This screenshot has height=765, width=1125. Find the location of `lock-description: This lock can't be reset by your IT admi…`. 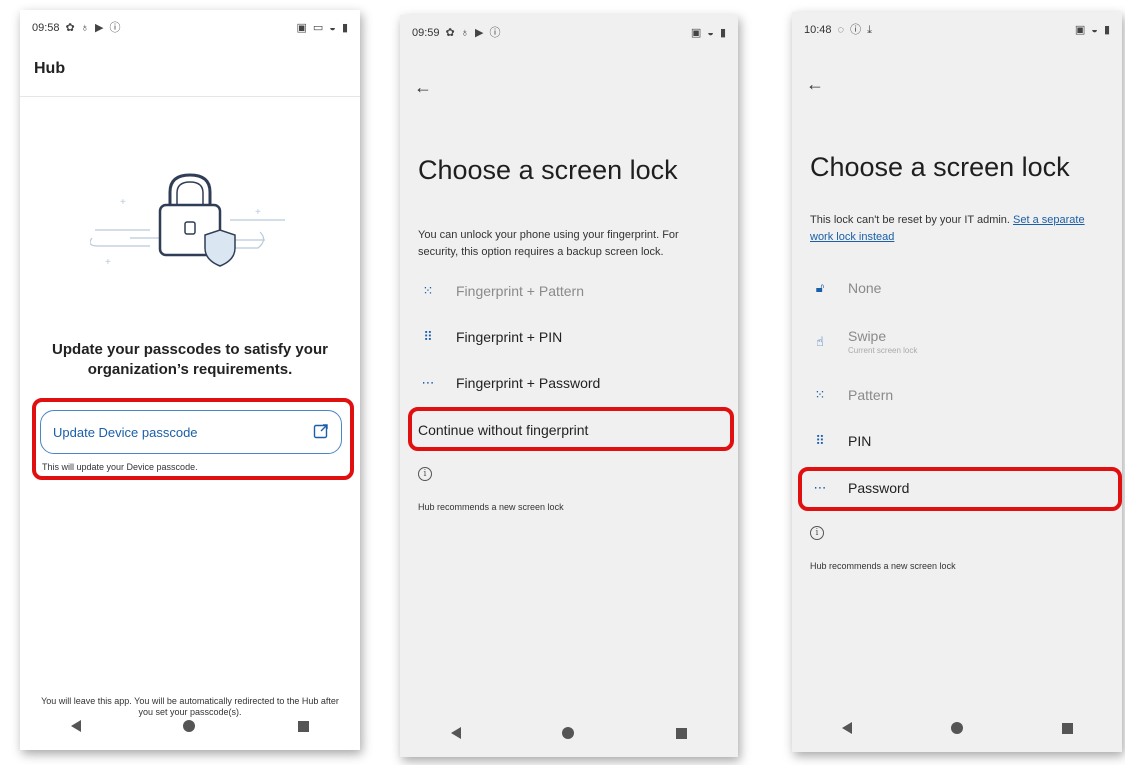

lock-description: This lock can't be reset by your IT admi… is located at coordinates (955, 229).